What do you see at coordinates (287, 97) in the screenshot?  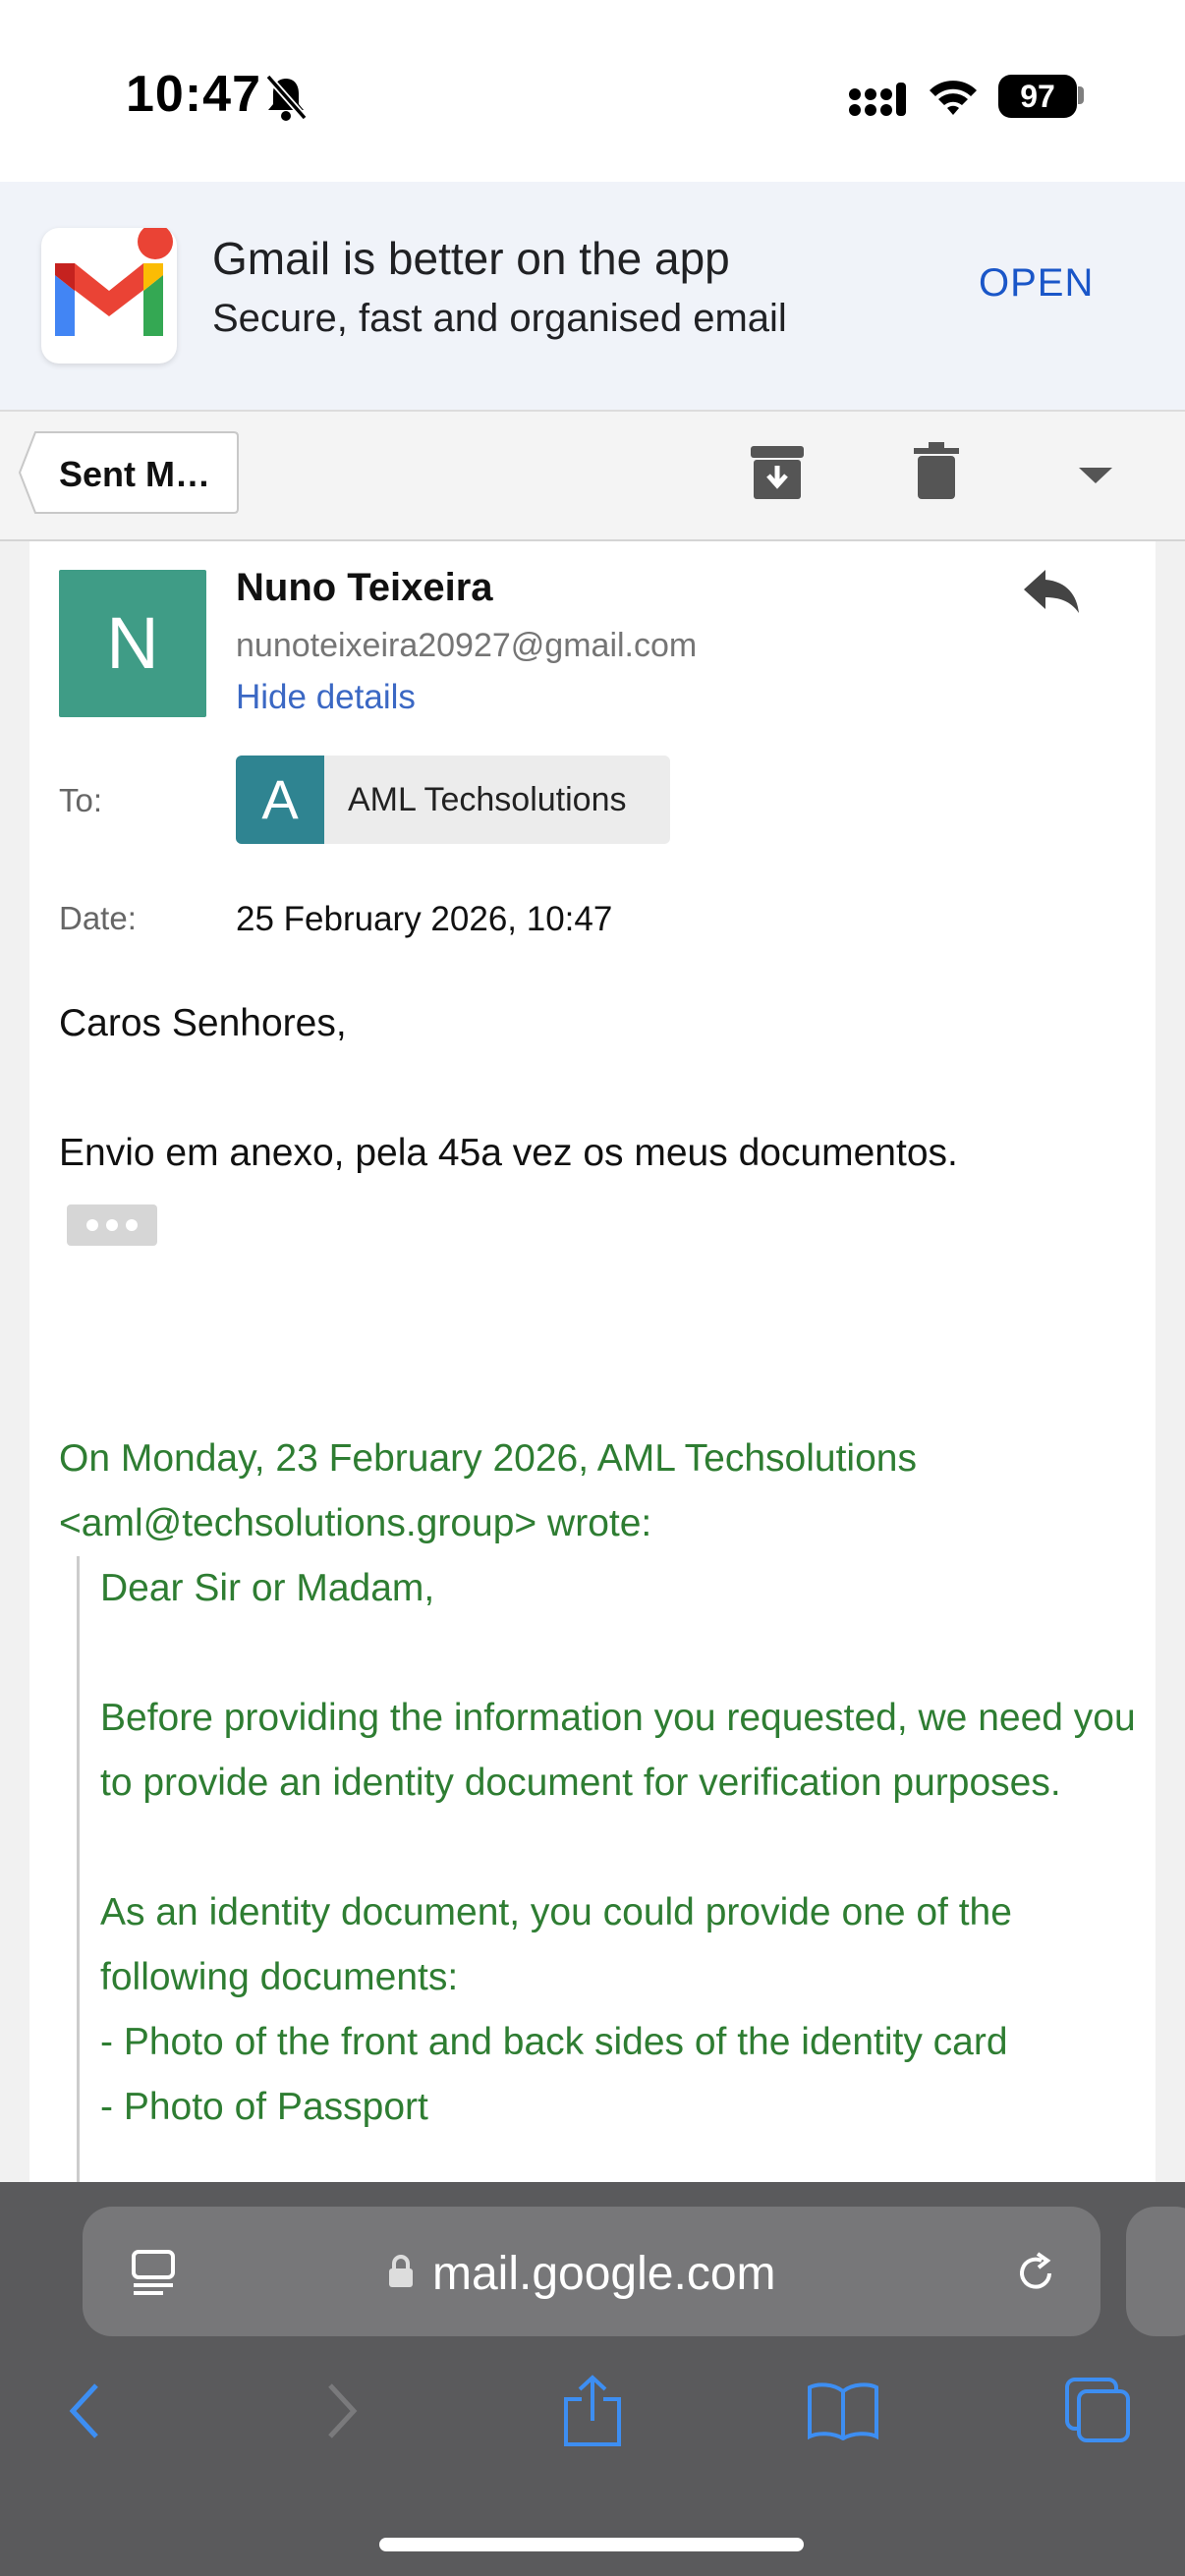 I see `silent-bell-icon` at bounding box center [287, 97].